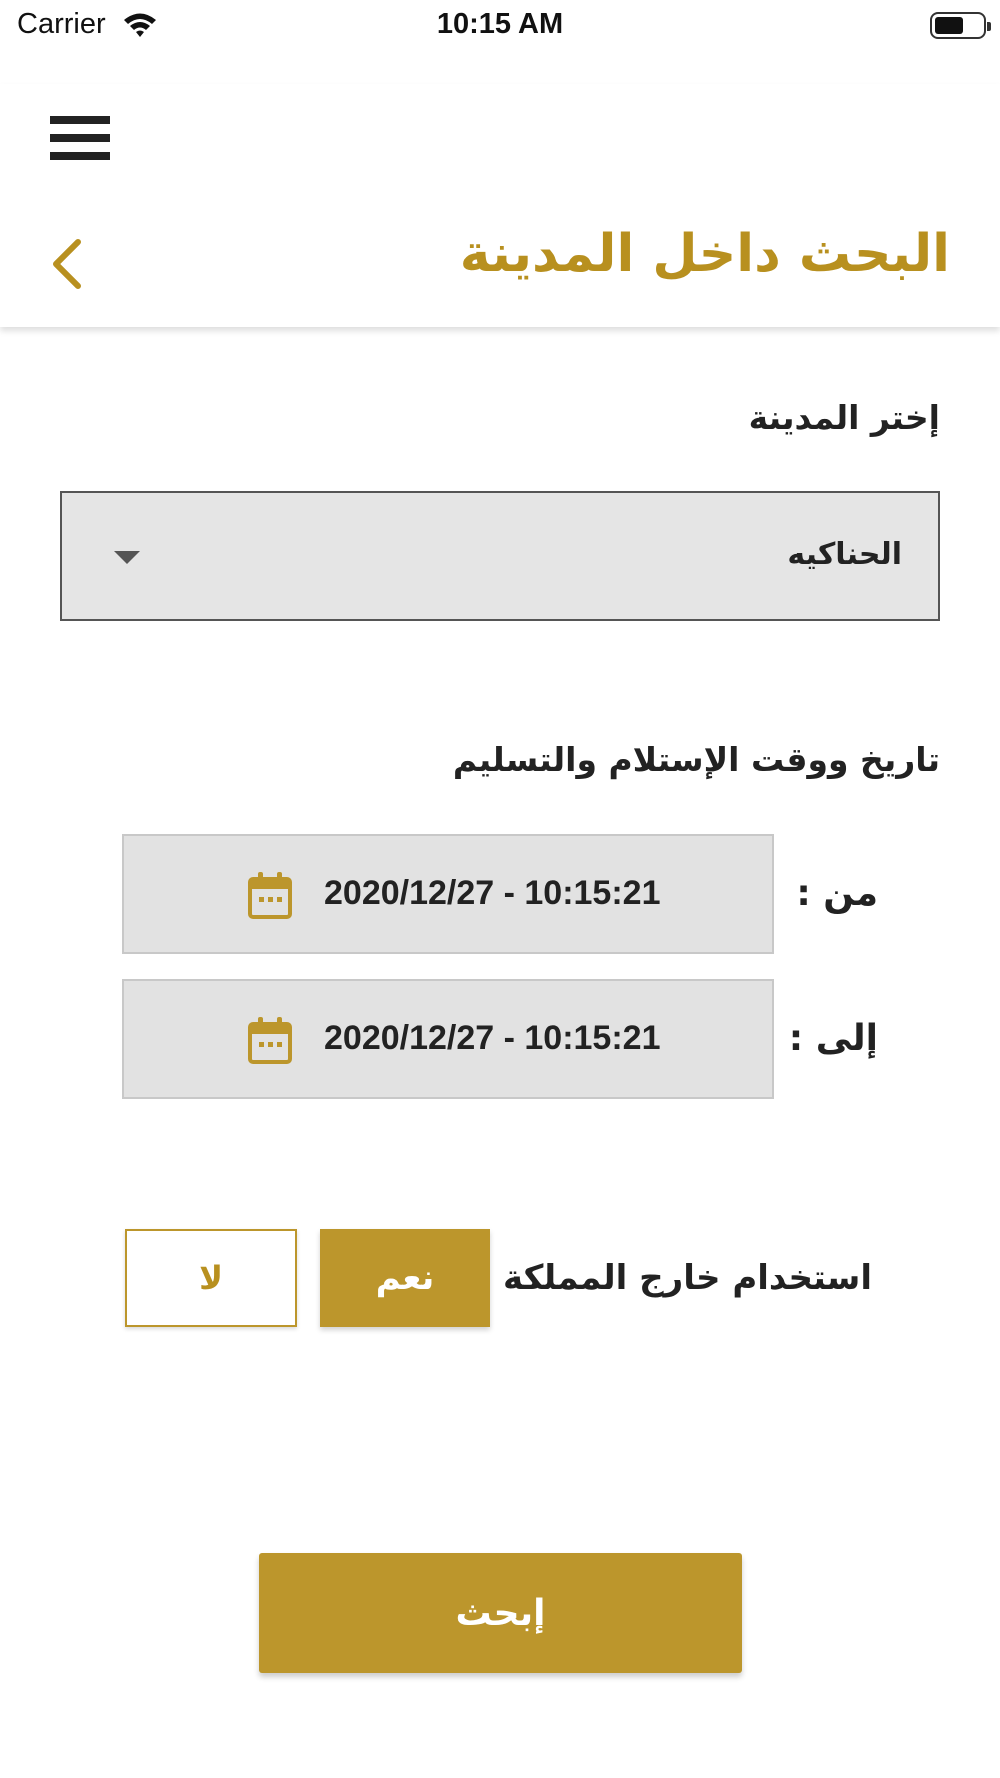  I want to click on page-title: البحث داخل المدينة, so click(704, 254).